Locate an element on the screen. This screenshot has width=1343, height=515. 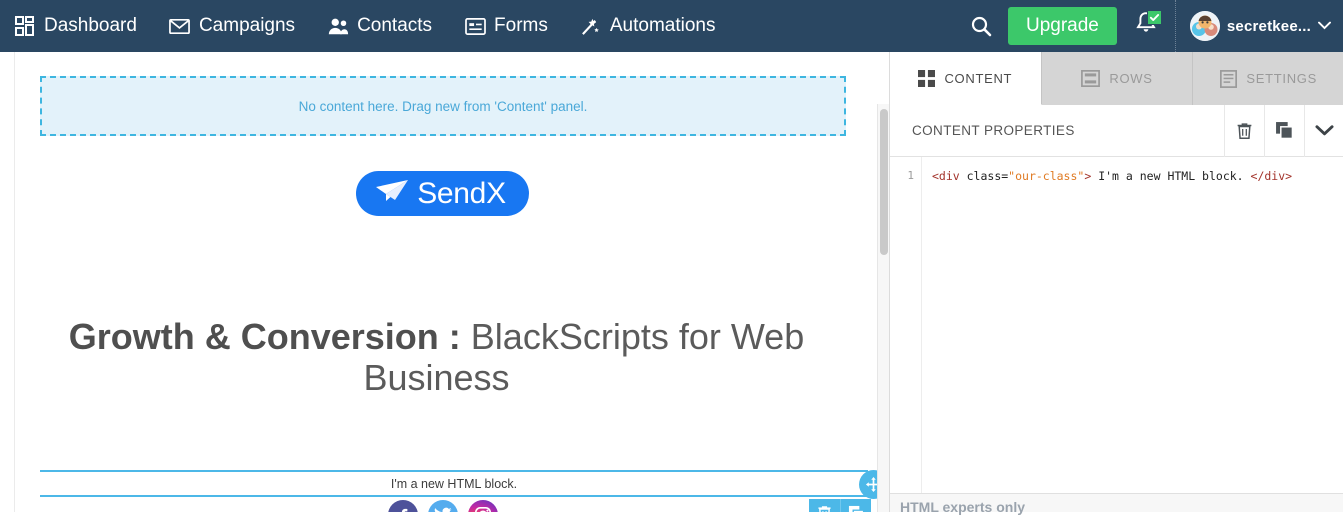
people-icon is located at coordinates (338, 26).